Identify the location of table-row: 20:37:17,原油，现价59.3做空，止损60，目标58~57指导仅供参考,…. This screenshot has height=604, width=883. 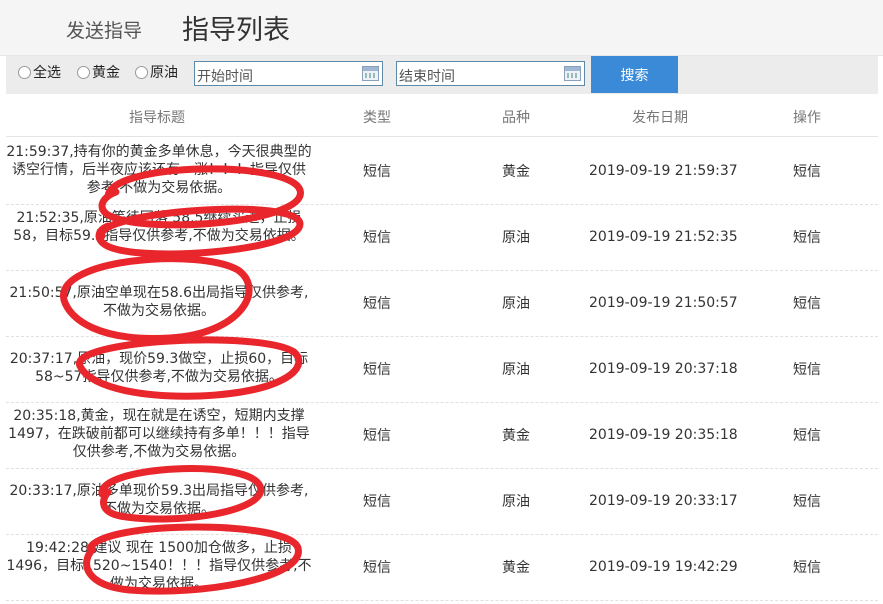
(442, 369).